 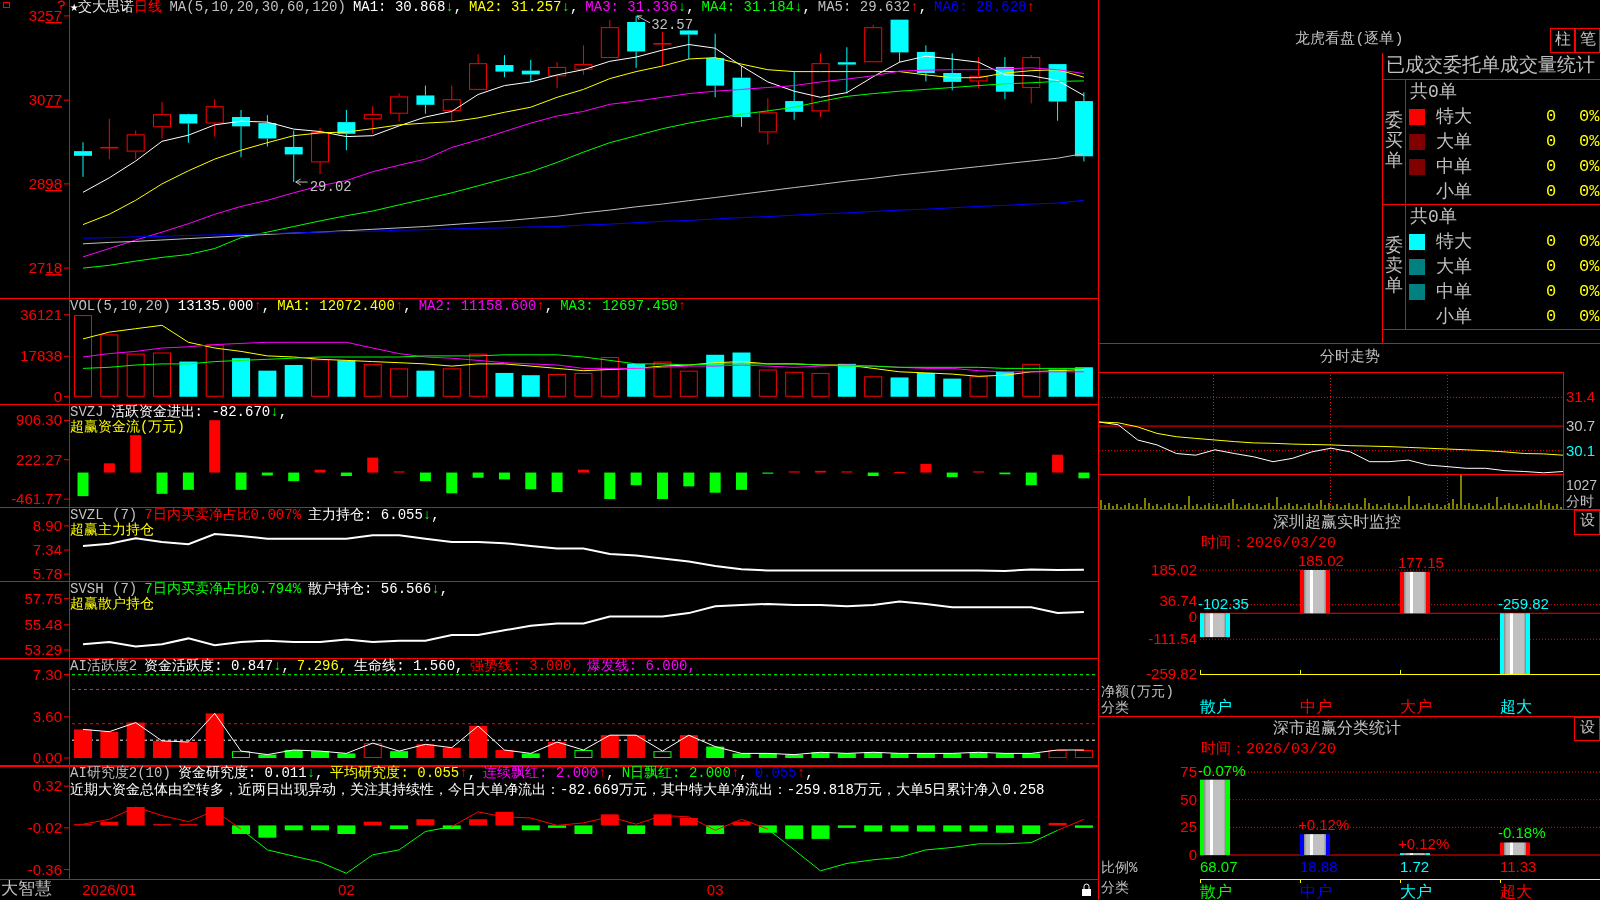 I want to click on date-axis-label: 2026/01, so click(x=109, y=889).